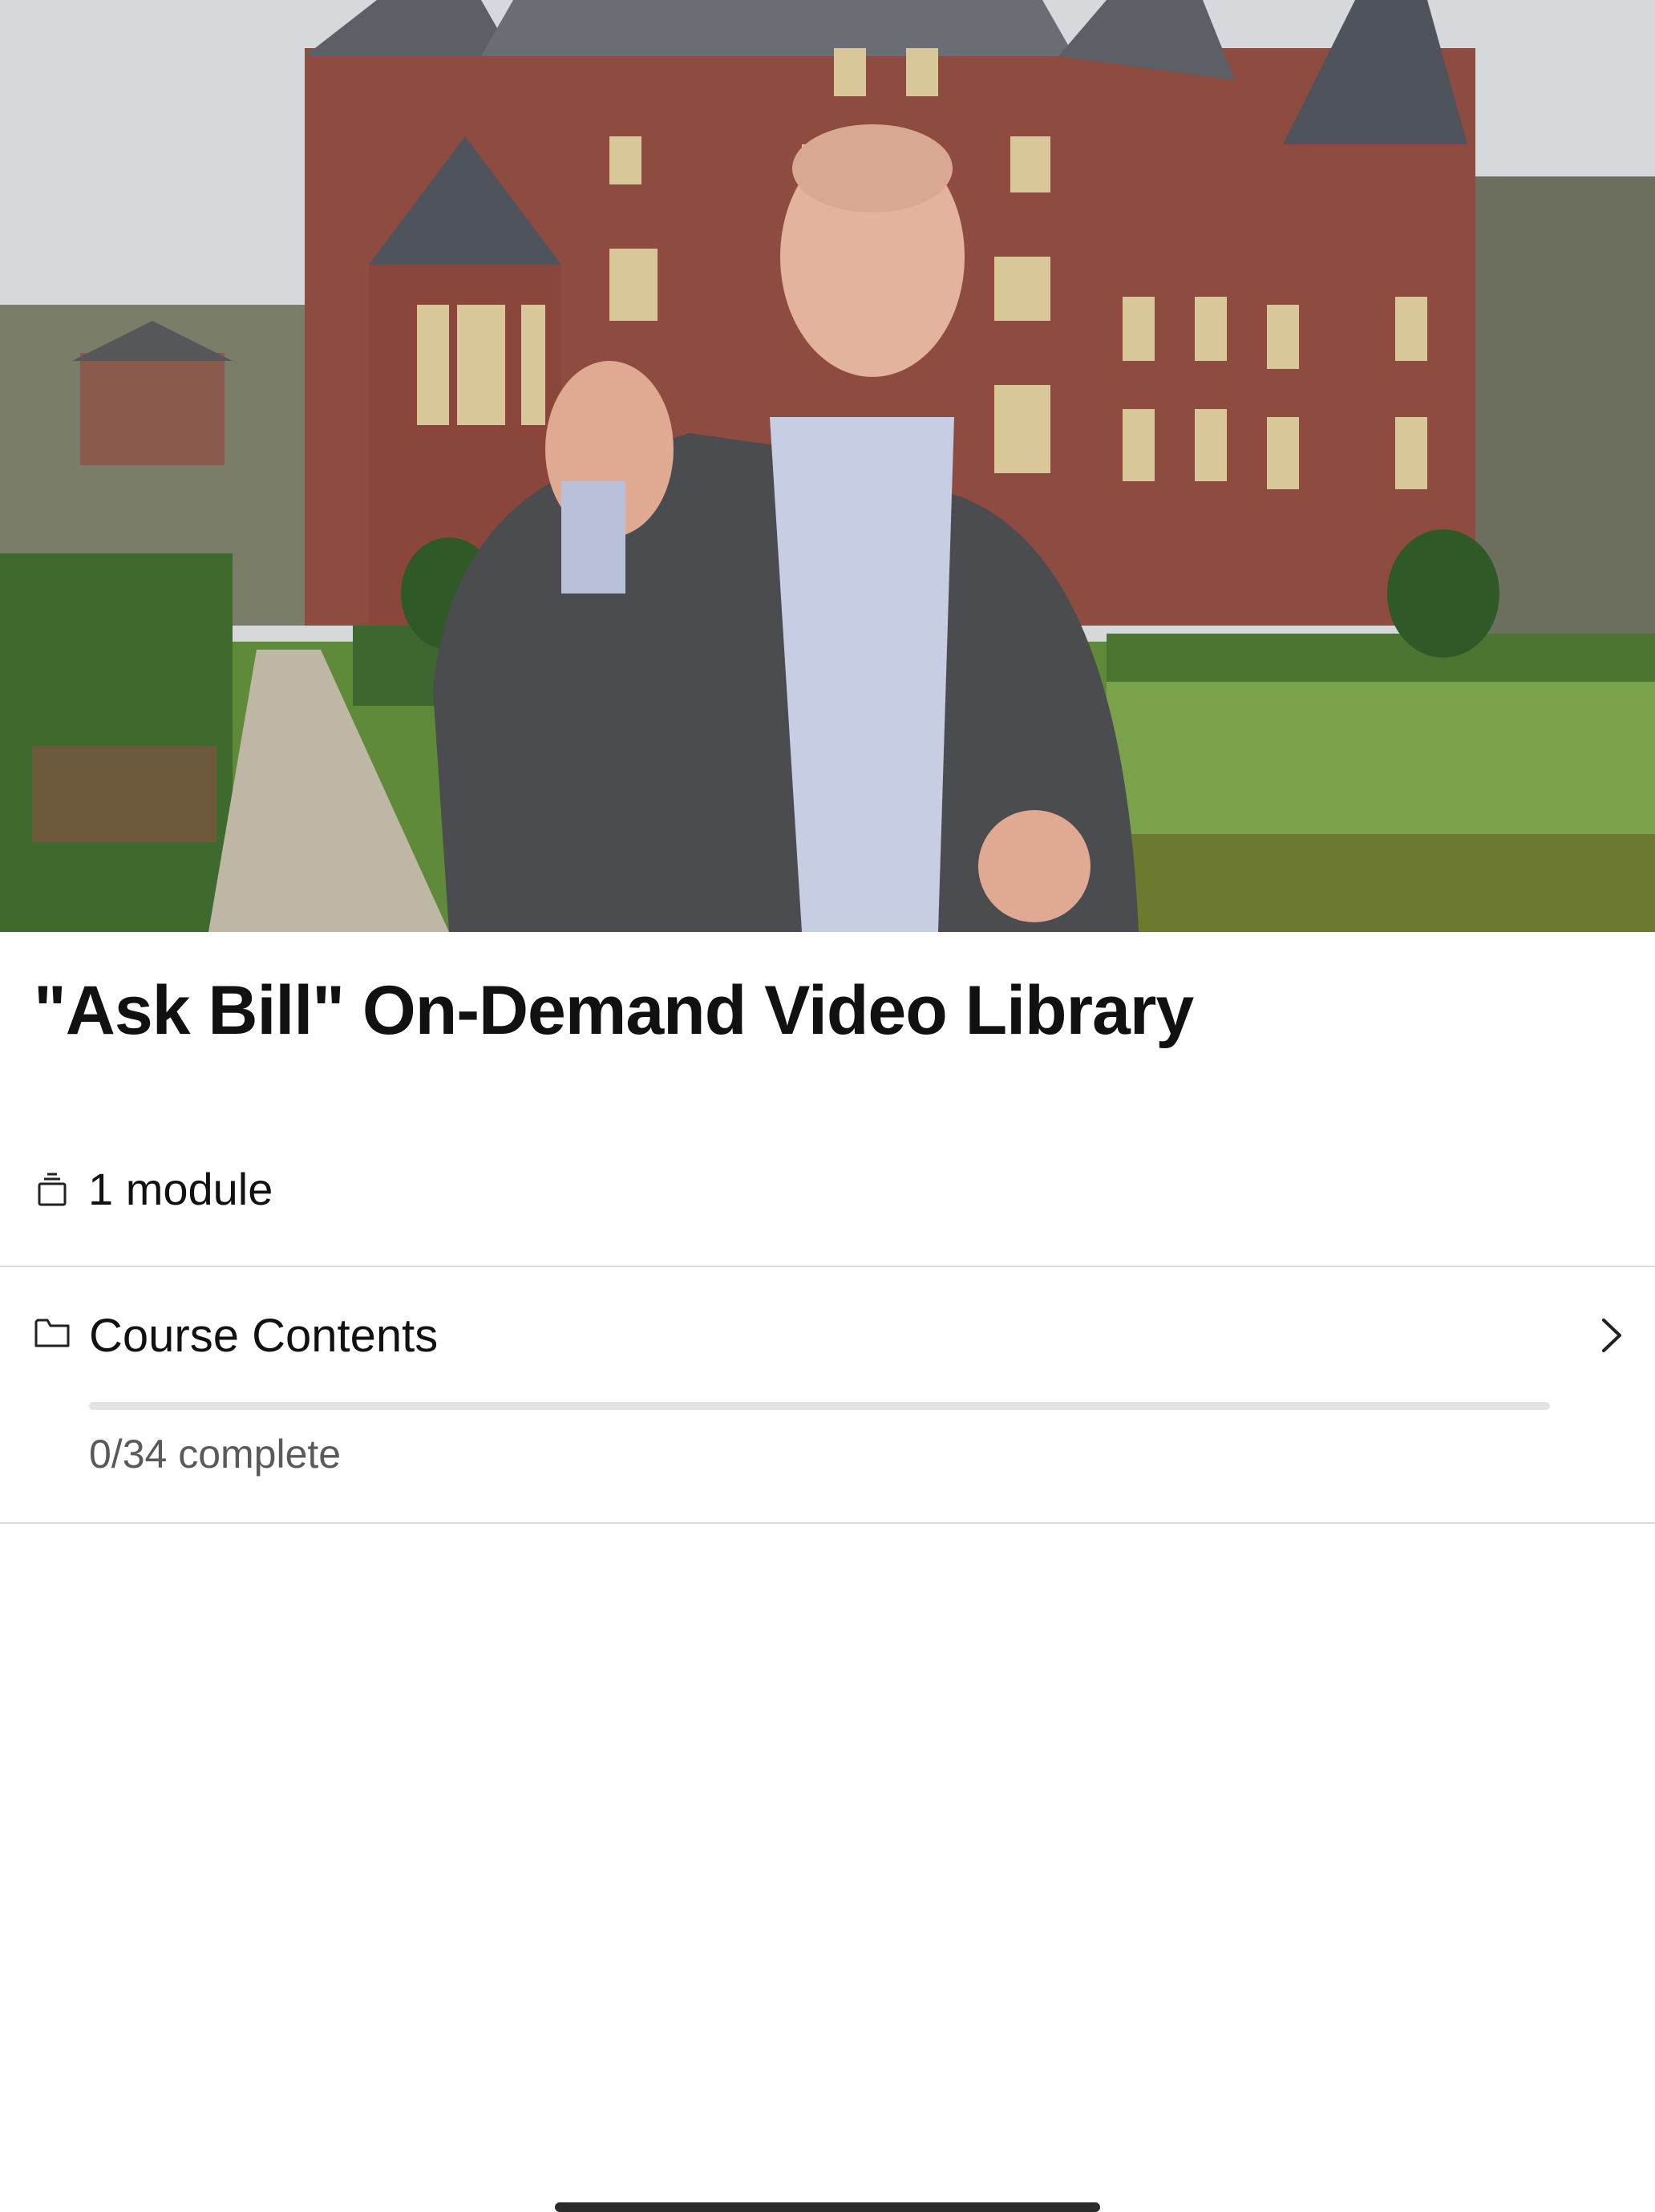 The height and width of the screenshot is (2212, 1655). What do you see at coordinates (827, 1394) in the screenshot?
I see `course-contents-row: Course Contents 0/34 complete` at bounding box center [827, 1394].